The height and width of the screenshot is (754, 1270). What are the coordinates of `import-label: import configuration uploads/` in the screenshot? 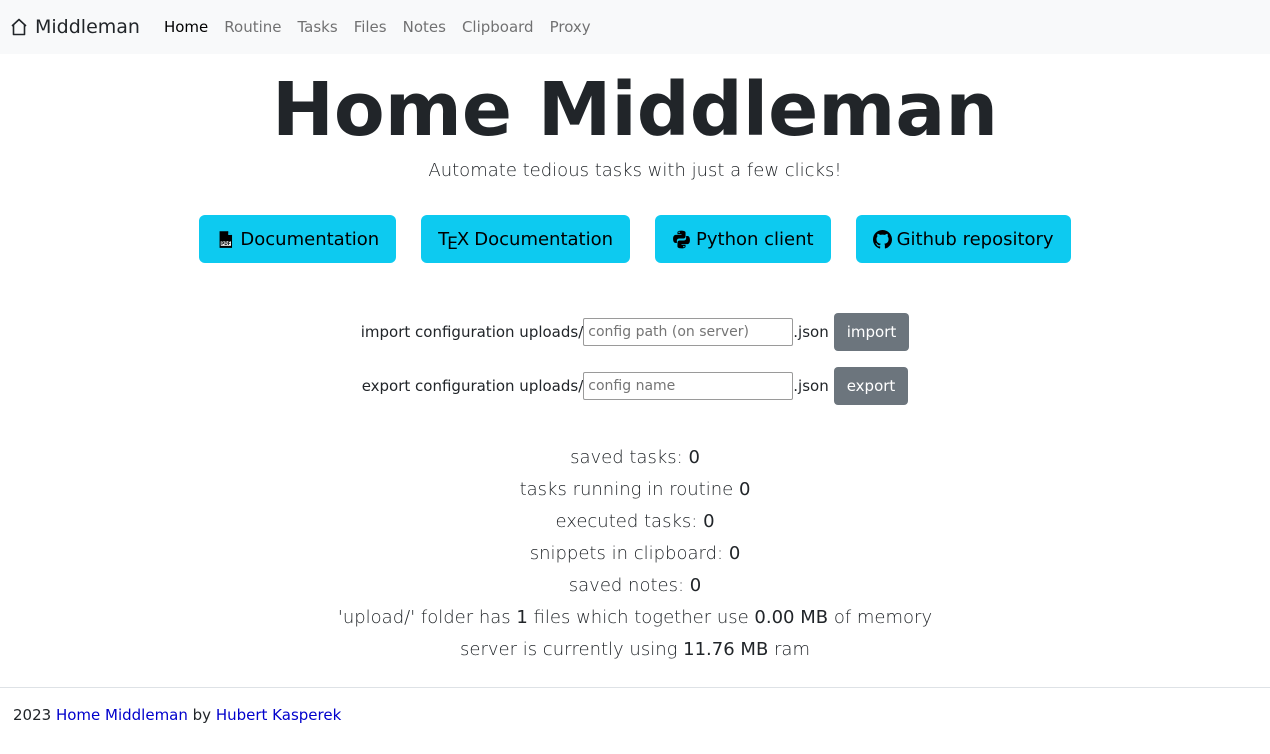 It's located at (472, 332).